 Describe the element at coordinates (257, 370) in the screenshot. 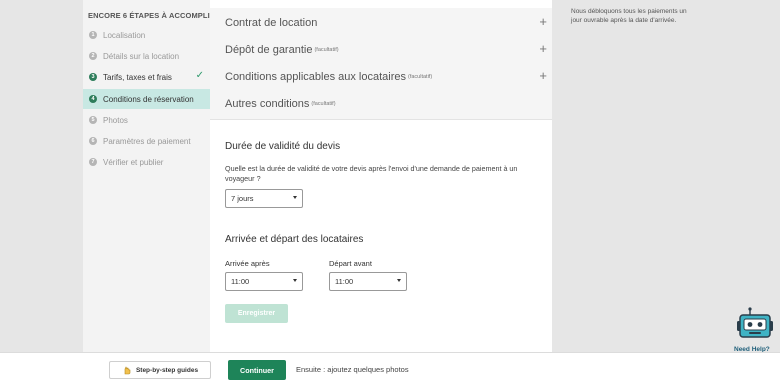

I see `continue-button: Continuer` at that location.